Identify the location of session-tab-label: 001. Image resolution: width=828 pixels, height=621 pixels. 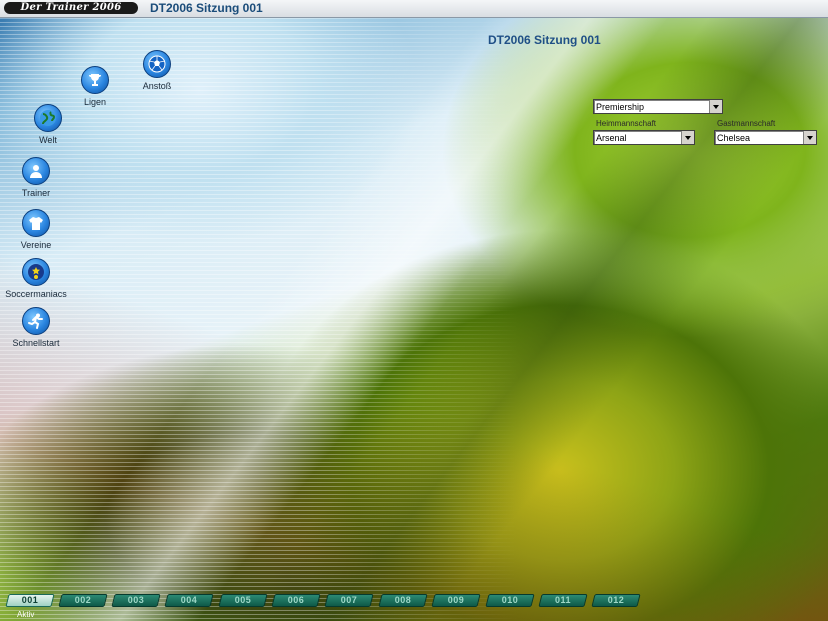
(30, 600).